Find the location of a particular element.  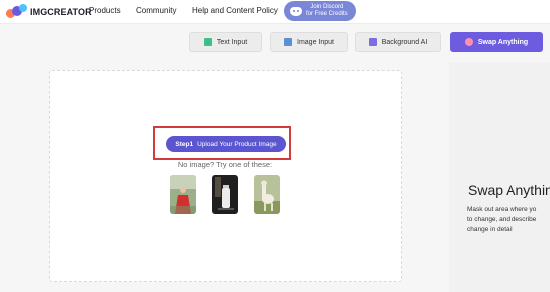

discord-button-label: Join Discord for Free Credits is located at coordinates (327, 11).